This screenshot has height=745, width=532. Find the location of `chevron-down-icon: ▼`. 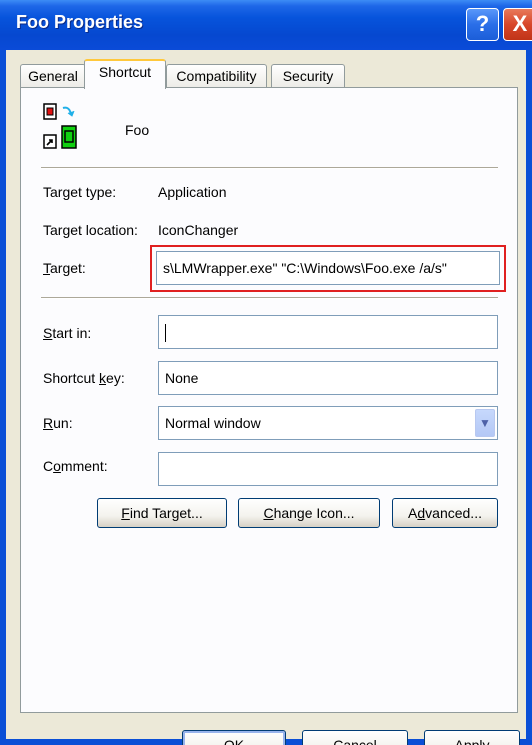

chevron-down-icon: ▼ is located at coordinates (485, 423).